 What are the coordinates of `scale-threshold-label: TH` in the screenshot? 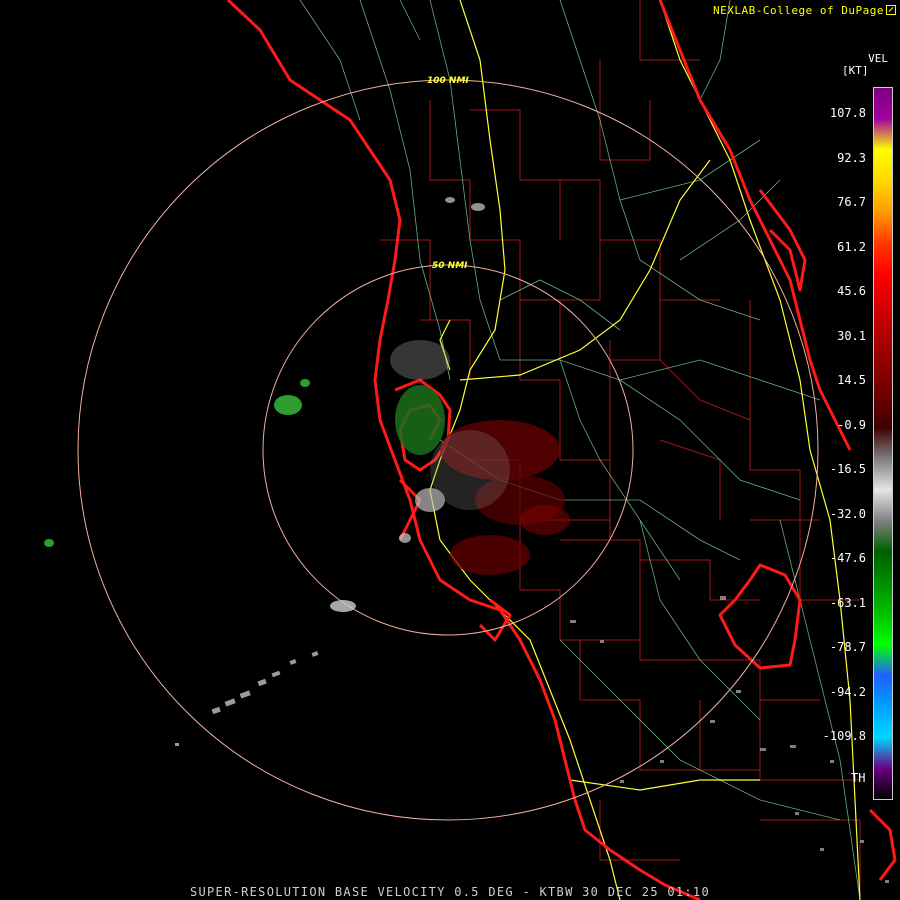 It's located at (858, 778).